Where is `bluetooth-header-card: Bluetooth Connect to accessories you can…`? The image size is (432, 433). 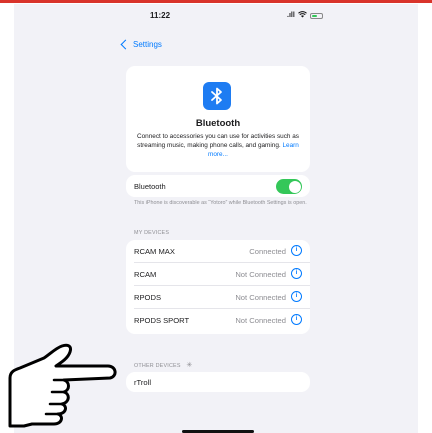
bluetooth-header-card: Bluetooth Connect to accessories you can… is located at coordinates (218, 119).